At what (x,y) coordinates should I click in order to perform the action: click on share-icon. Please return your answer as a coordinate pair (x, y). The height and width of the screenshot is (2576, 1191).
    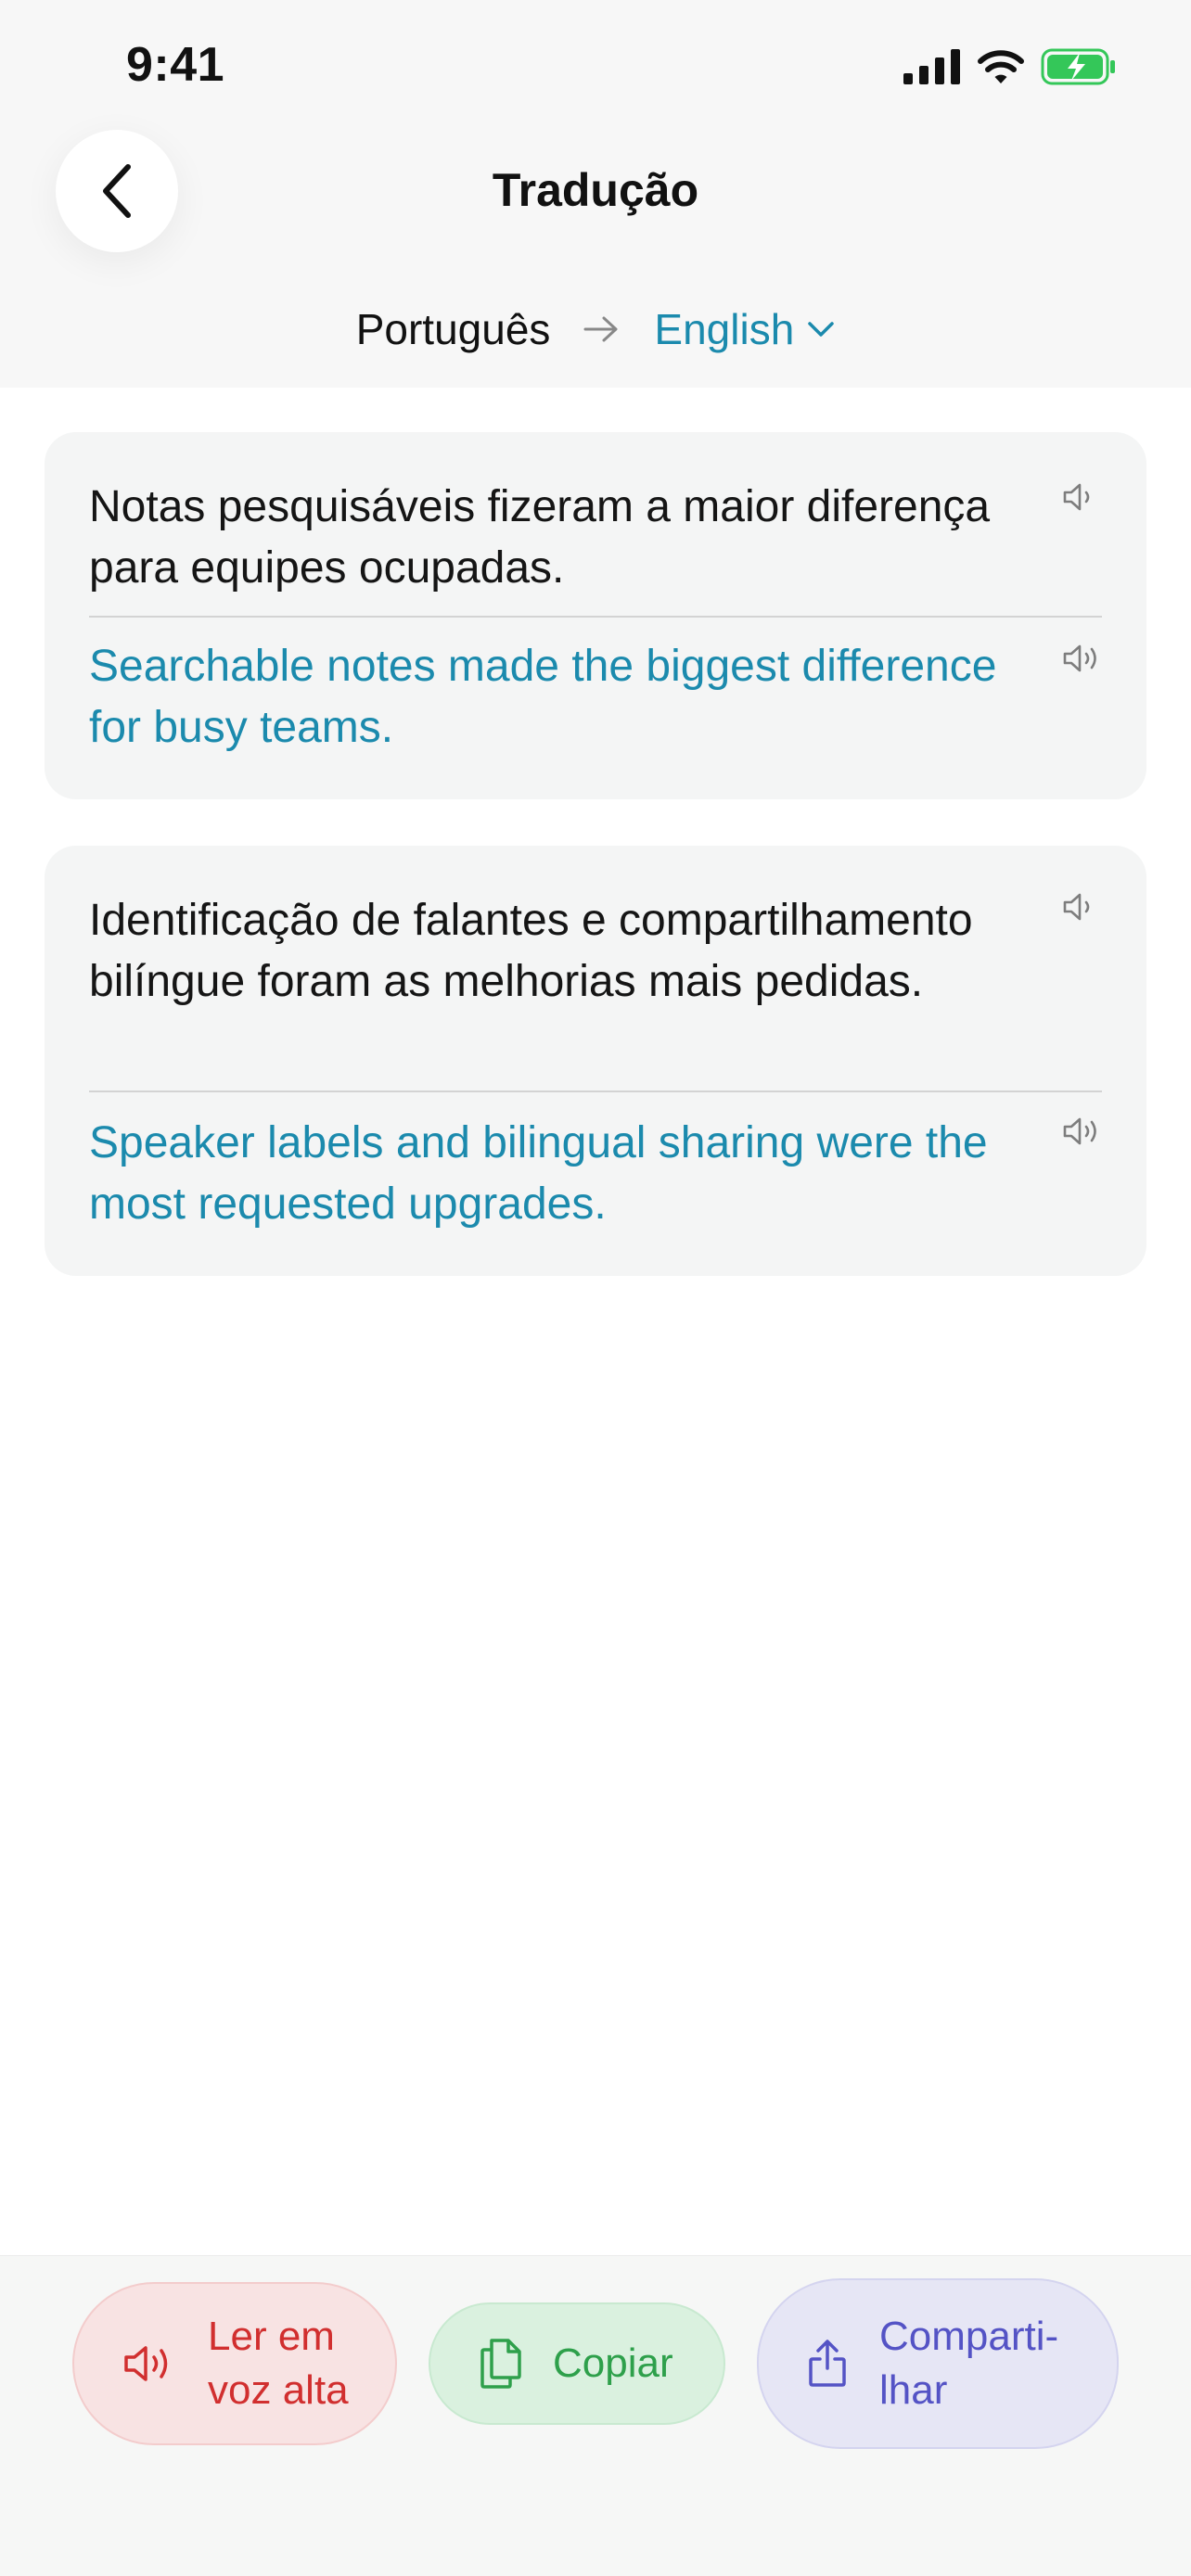
    Looking at the image, I should click on (827, 2364).